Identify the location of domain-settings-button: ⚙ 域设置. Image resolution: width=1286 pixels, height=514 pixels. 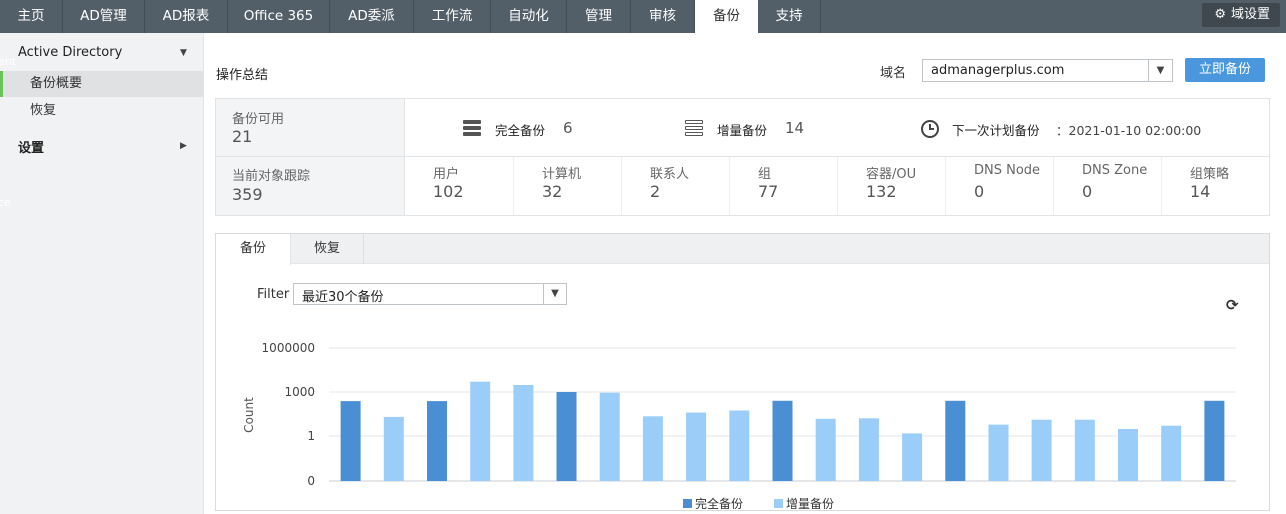
(1241, 15).